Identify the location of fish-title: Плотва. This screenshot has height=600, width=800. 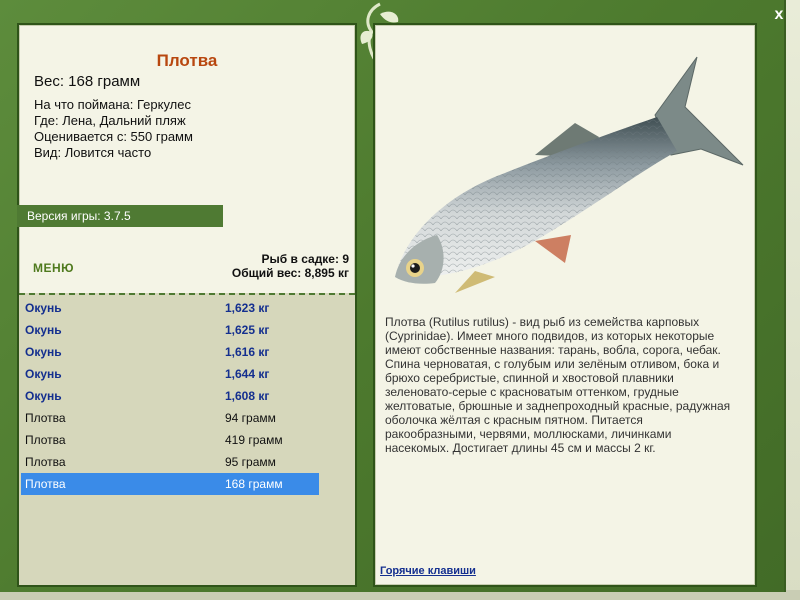
(187, 60).